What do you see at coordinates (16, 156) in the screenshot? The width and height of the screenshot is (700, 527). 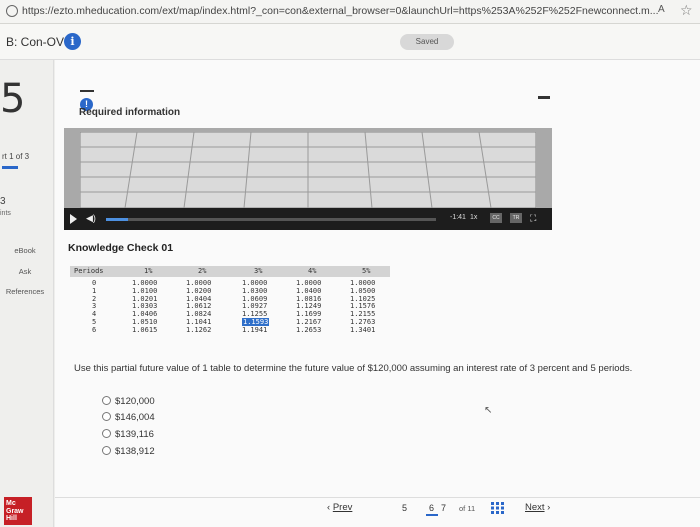 I see `part-indicator: rt 1 of 3` at bounding box center [16, 156].